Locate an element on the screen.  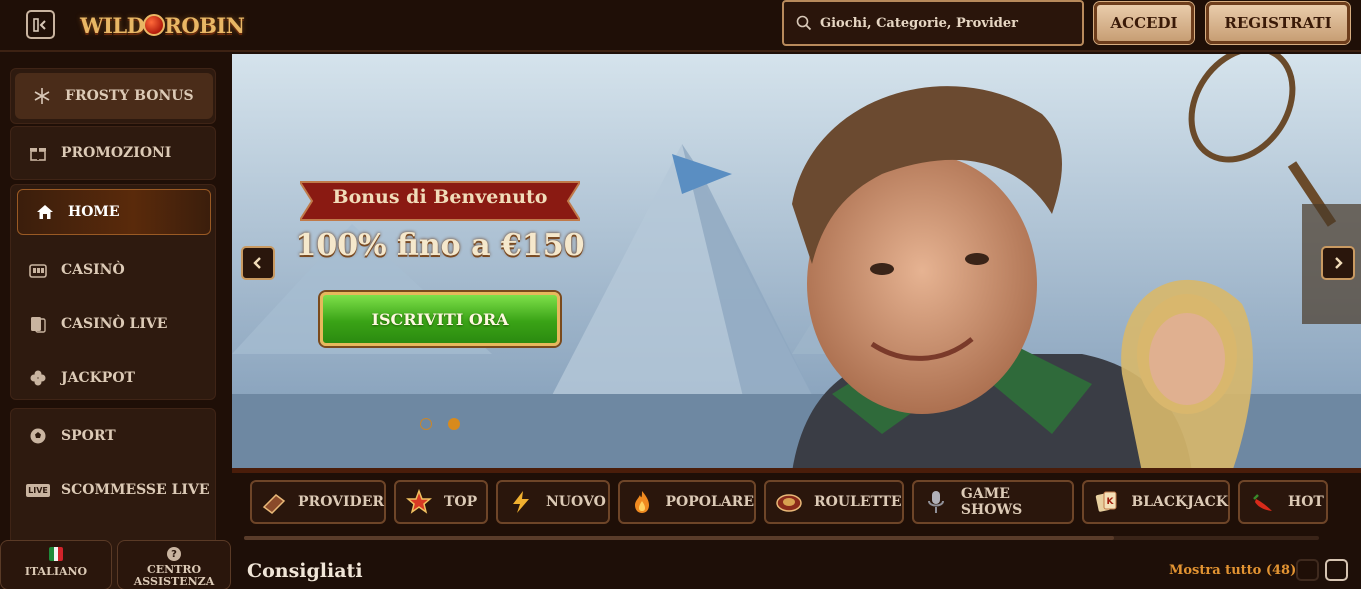
brand-logo: WILD ROBIN is located at coordinates (162, 25).